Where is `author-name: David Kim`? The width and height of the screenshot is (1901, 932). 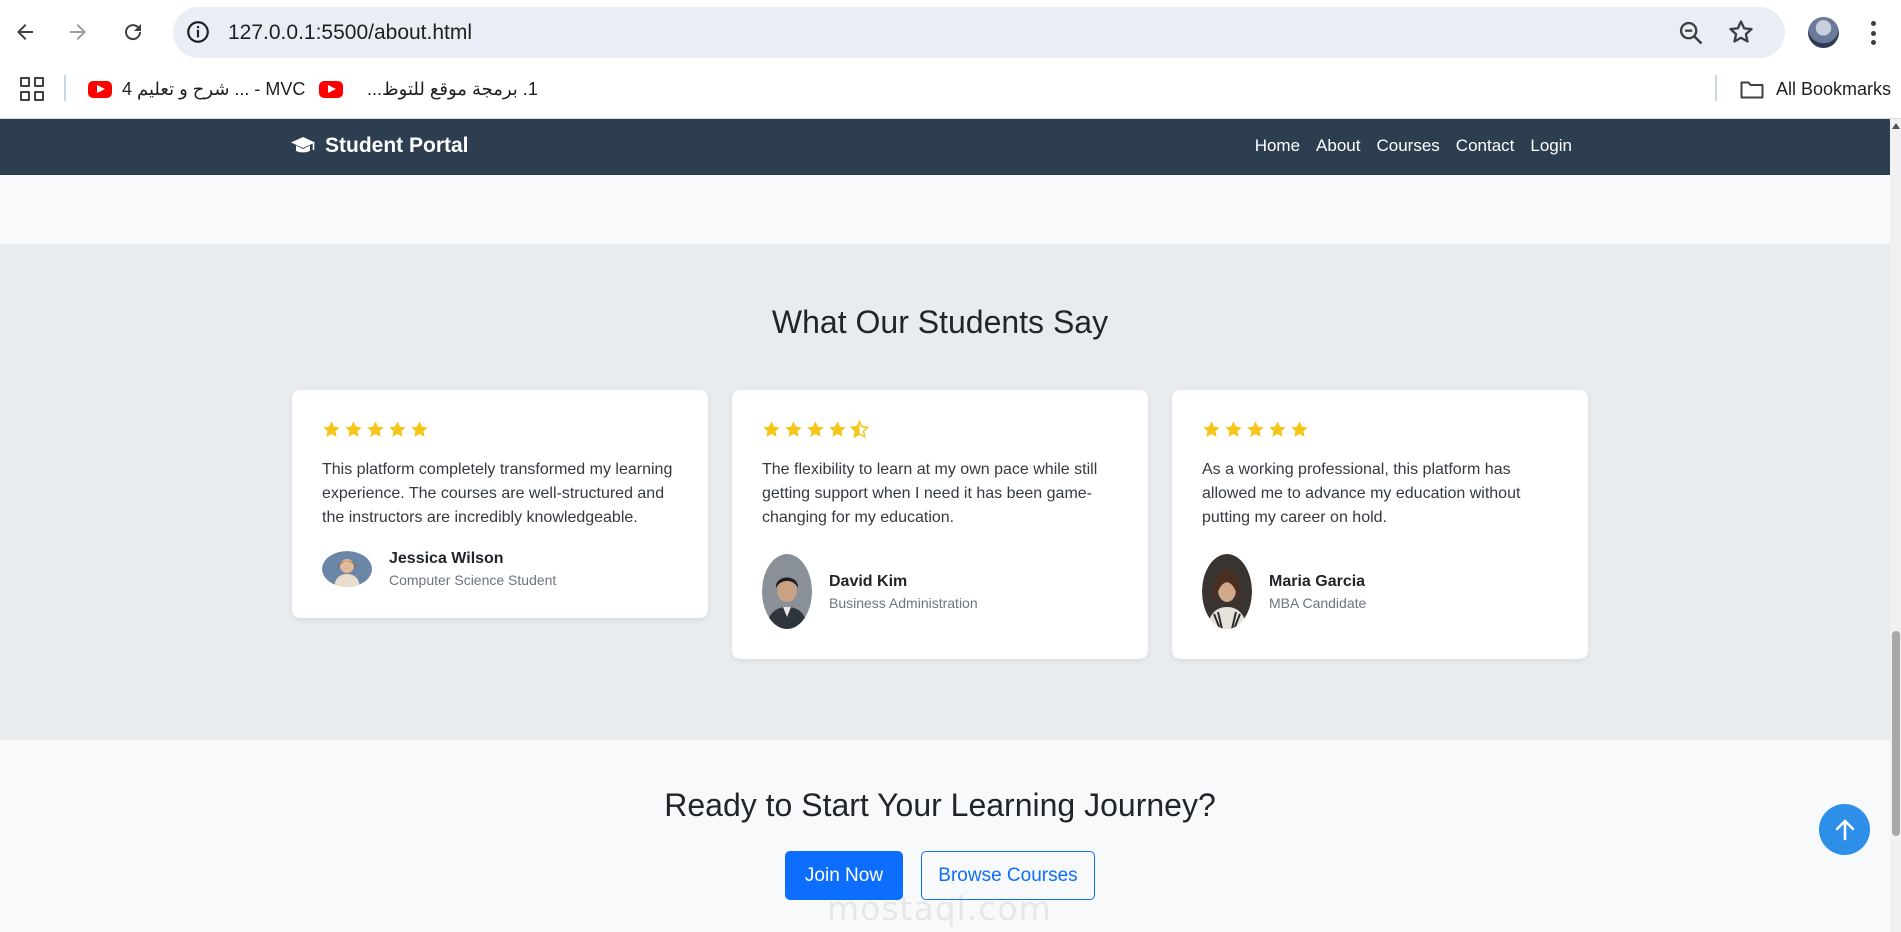 author-name: David Kim is located at coordinates (868, 581).